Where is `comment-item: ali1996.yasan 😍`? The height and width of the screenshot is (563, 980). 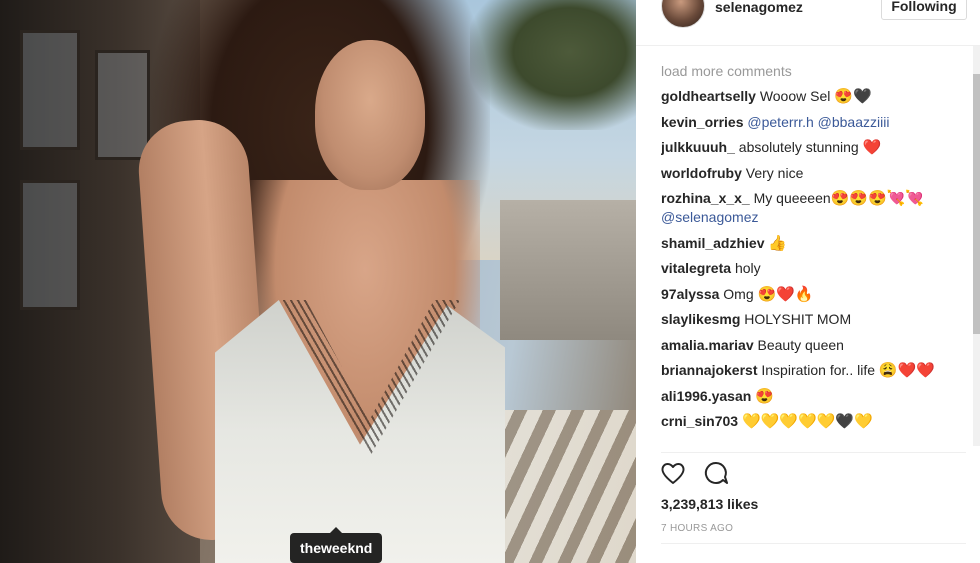
comment-item: ali1996.yasan 😍 is located at coordinates (811, 397).